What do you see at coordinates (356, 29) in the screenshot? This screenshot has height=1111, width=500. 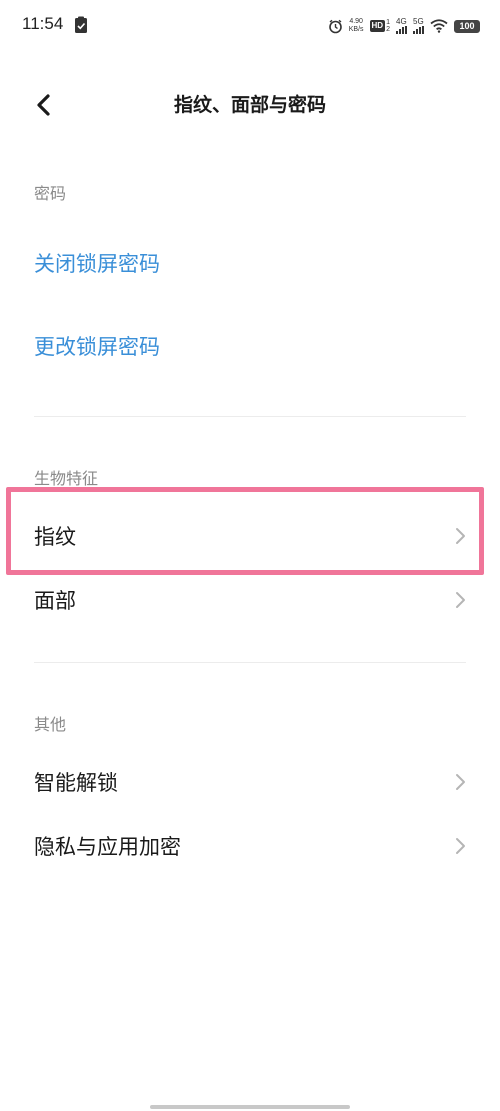 I see `speed-unit: KB/s` at bounding box center [356, 29].